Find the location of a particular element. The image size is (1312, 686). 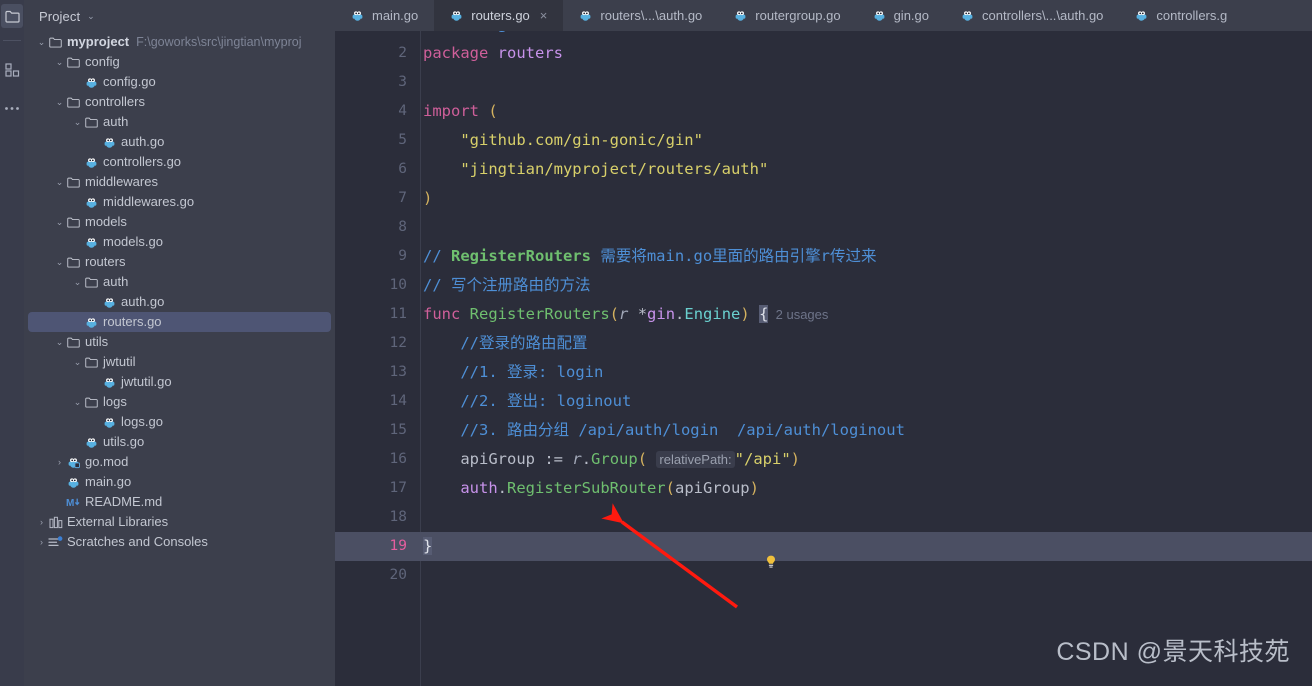

line-number: 19 is located at coordinates (398, 546).